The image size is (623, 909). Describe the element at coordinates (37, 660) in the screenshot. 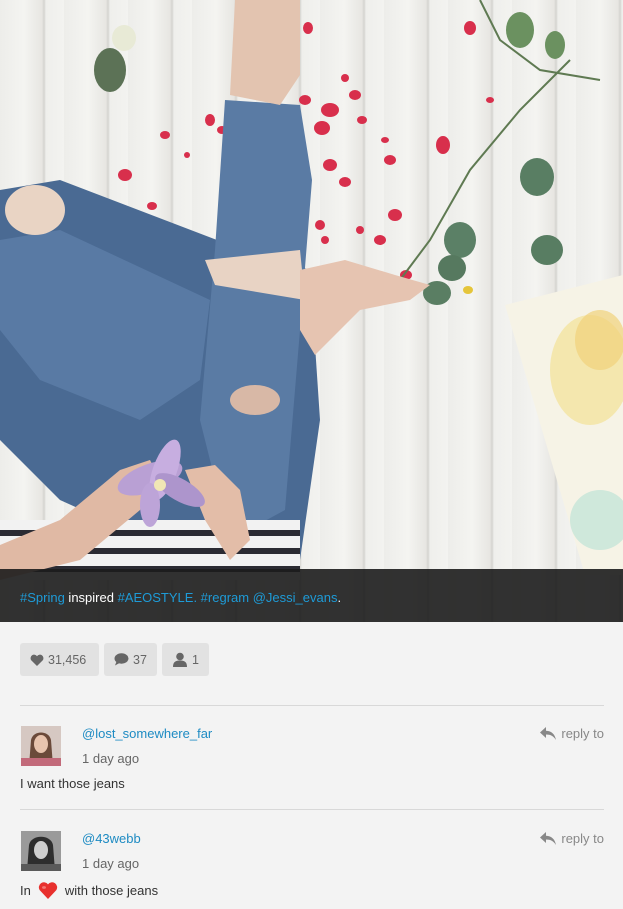

I see `heart-icon` at that location.